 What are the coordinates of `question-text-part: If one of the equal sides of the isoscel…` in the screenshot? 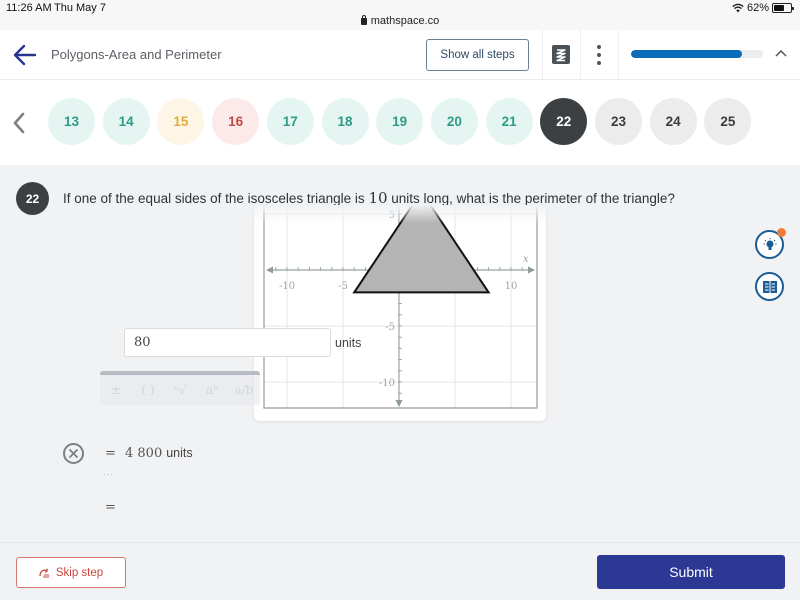 It's located at (216, 198).